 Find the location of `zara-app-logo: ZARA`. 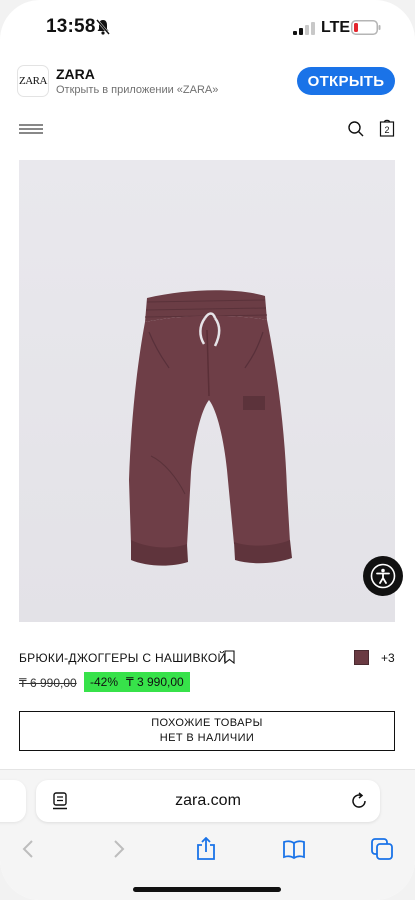

zara-app-logo: ZARA is located at coordinates (33, 81).